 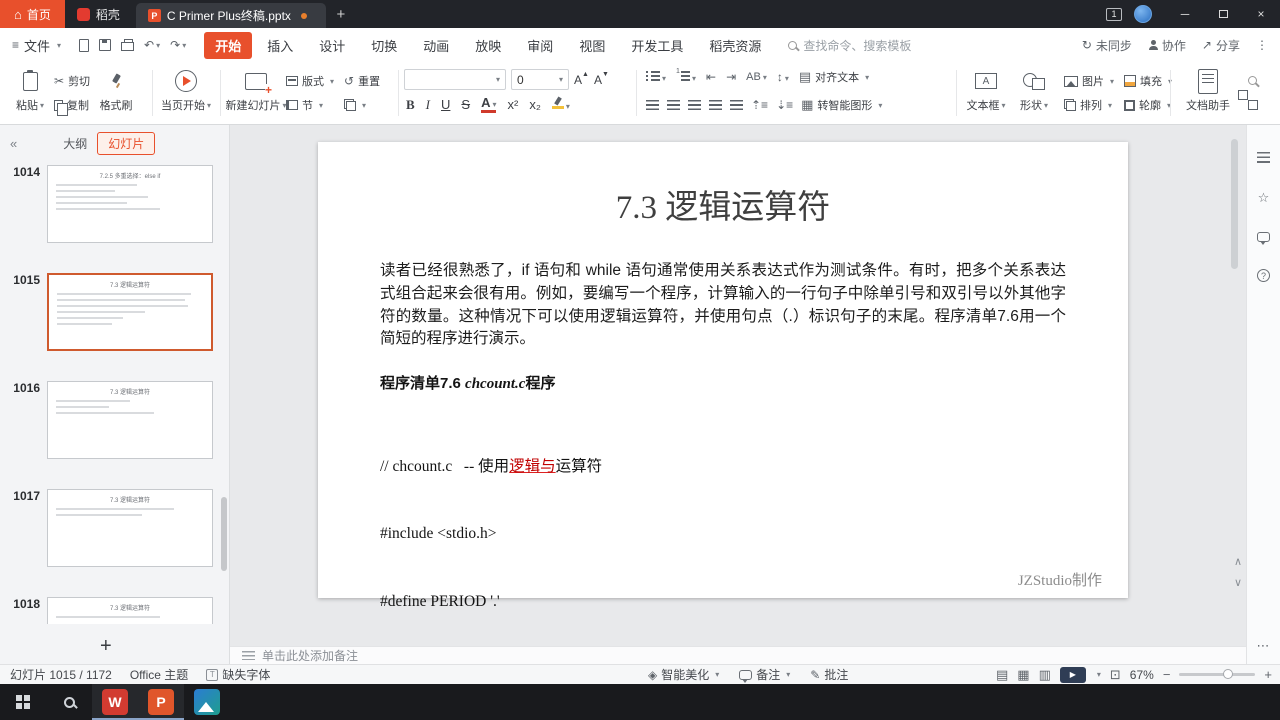 I want to click on play-slideshow-button: ▶, so click(x=1072, y=674).